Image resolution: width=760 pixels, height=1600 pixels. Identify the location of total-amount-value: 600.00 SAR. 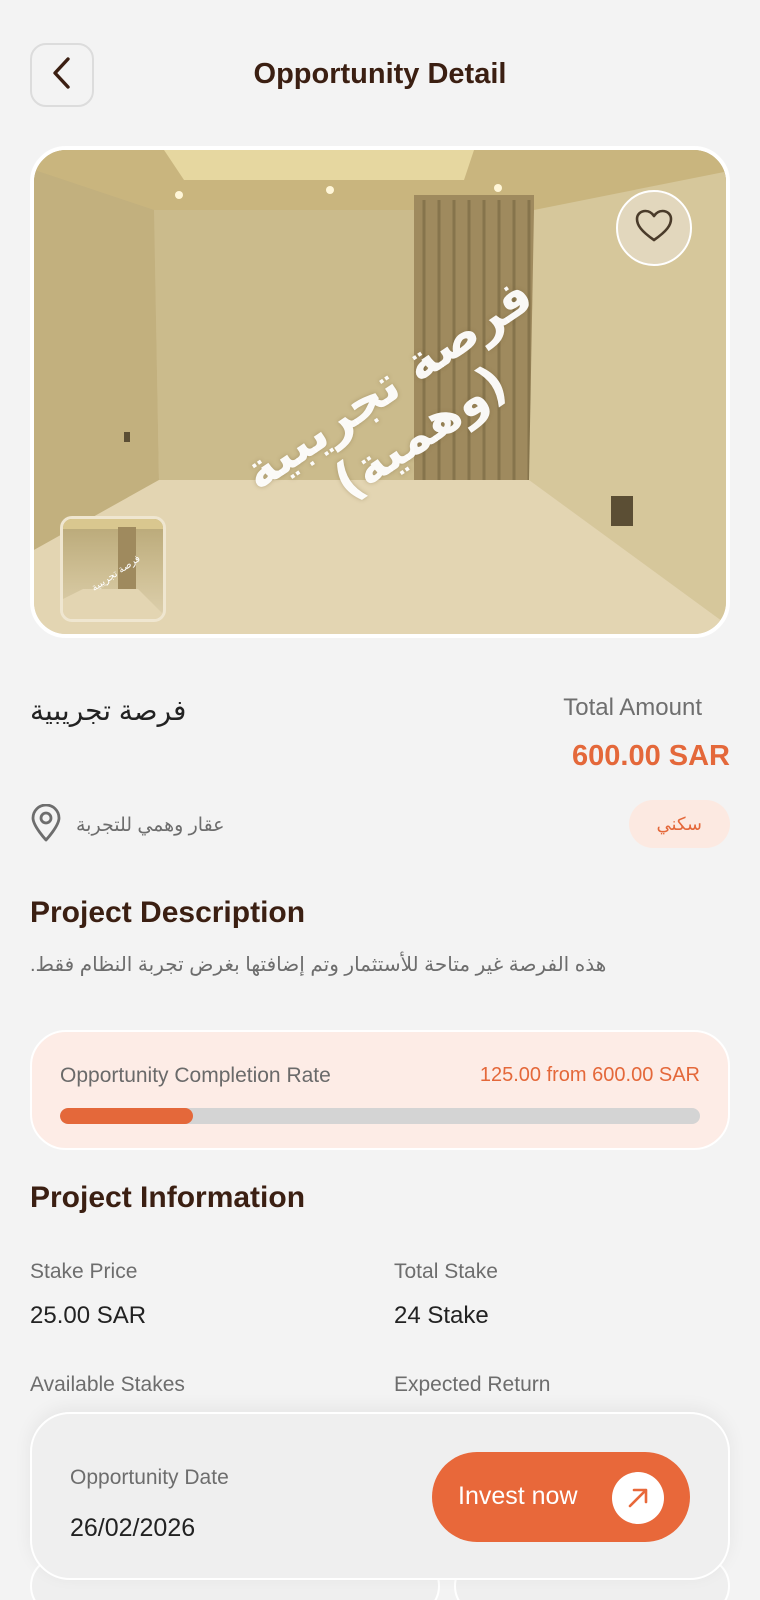
(651, 756).